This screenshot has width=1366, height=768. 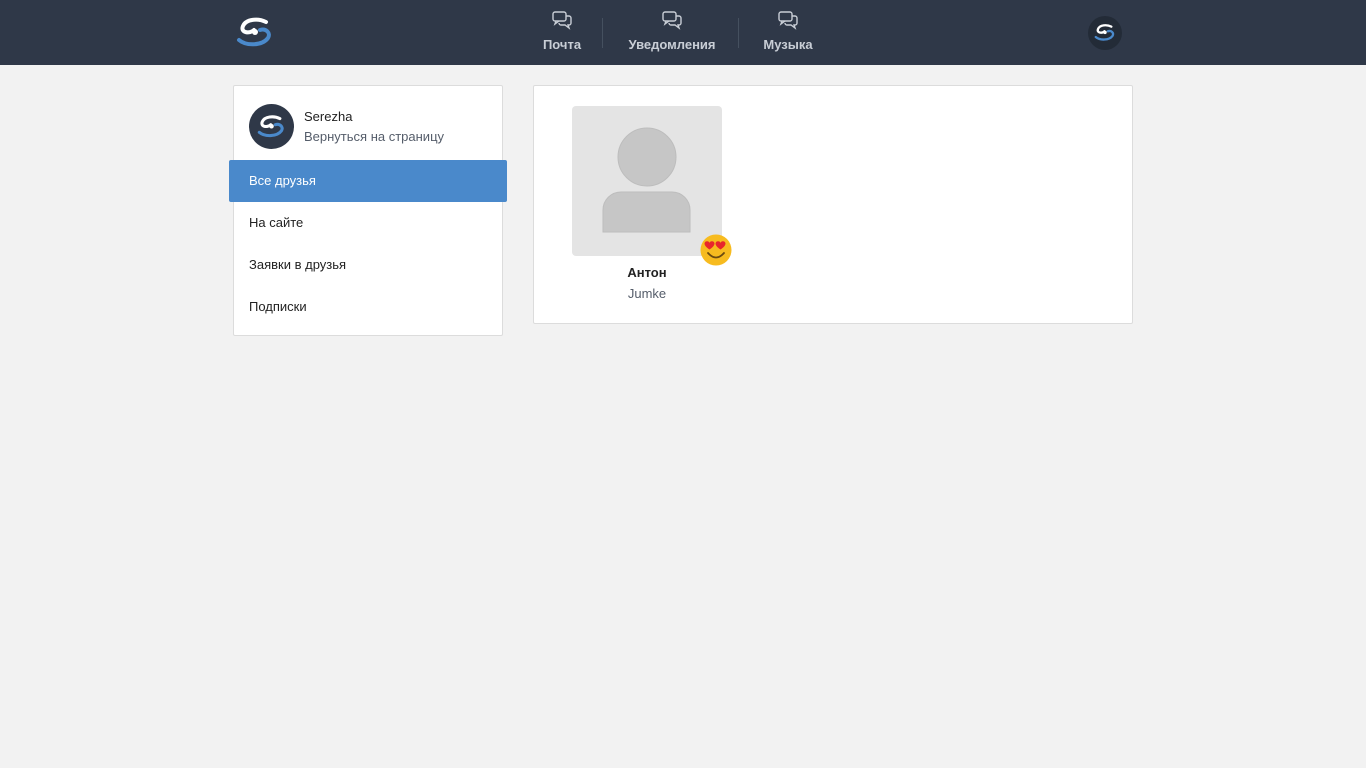 I want to click on nav-notifications: Уведомления, so click(x=672, y=32).